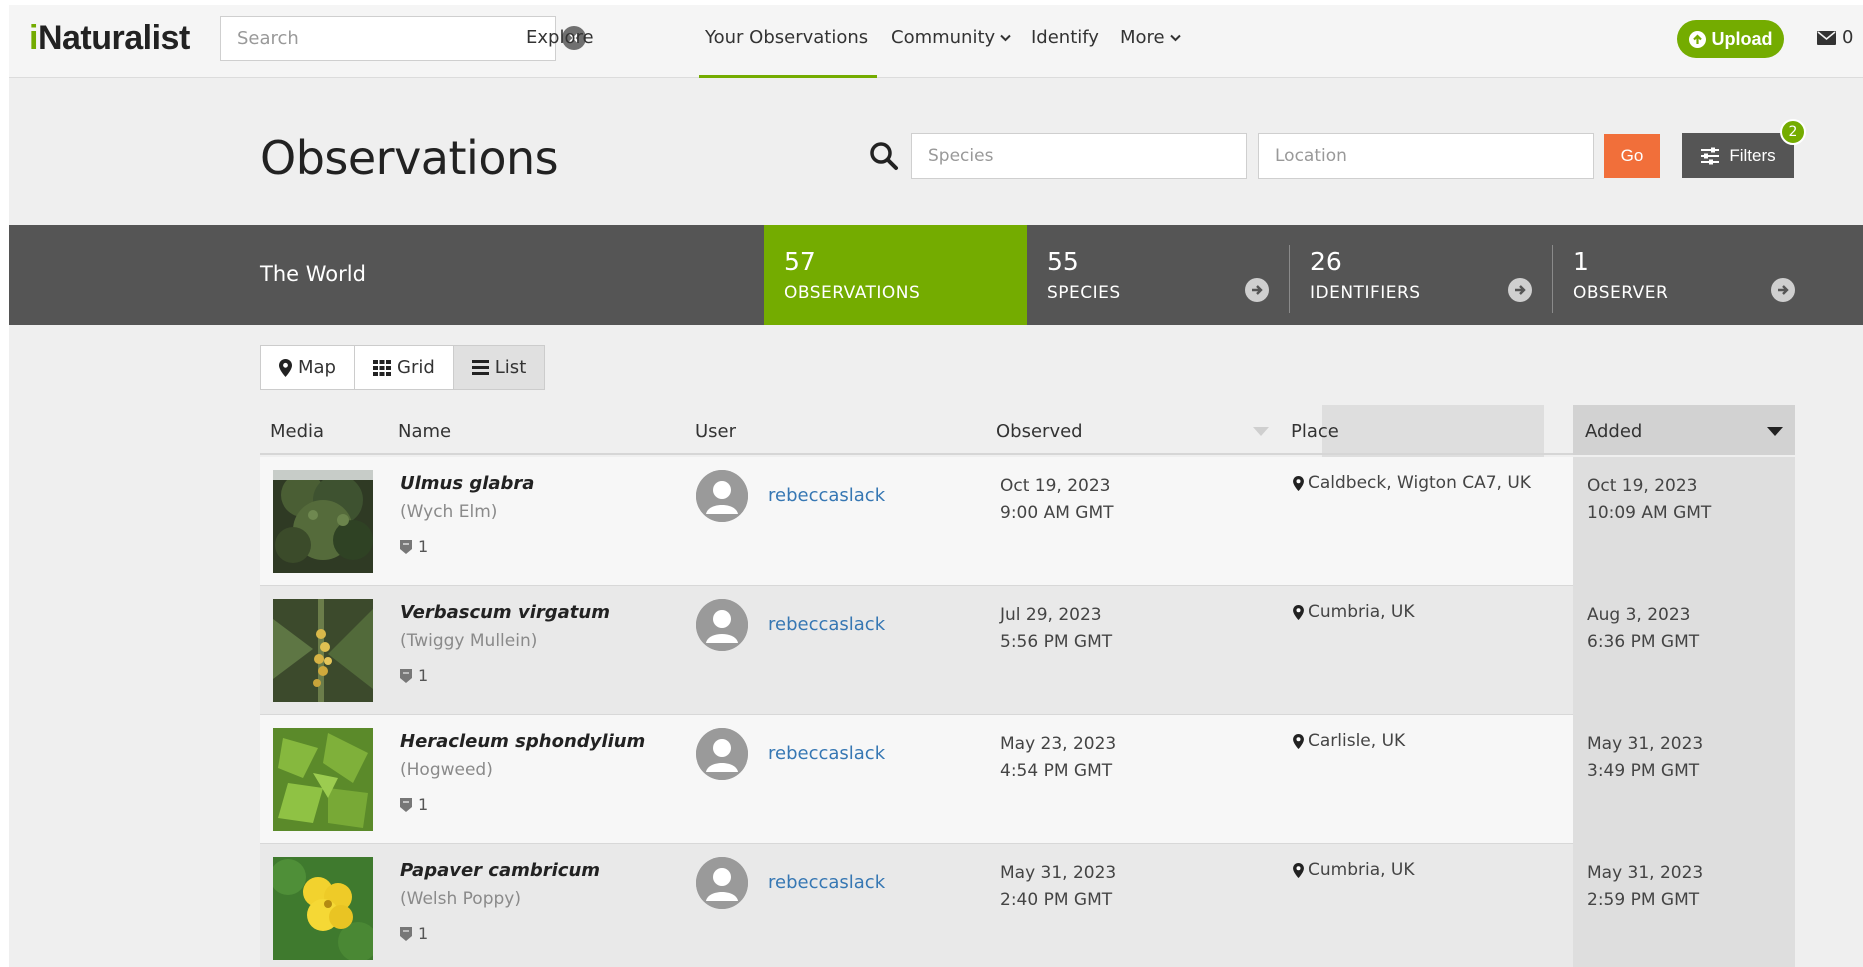 The width and height of the screenshot is (1863, 967). I want to click on place-name: Carlisle, UK, so click(1357, 741).